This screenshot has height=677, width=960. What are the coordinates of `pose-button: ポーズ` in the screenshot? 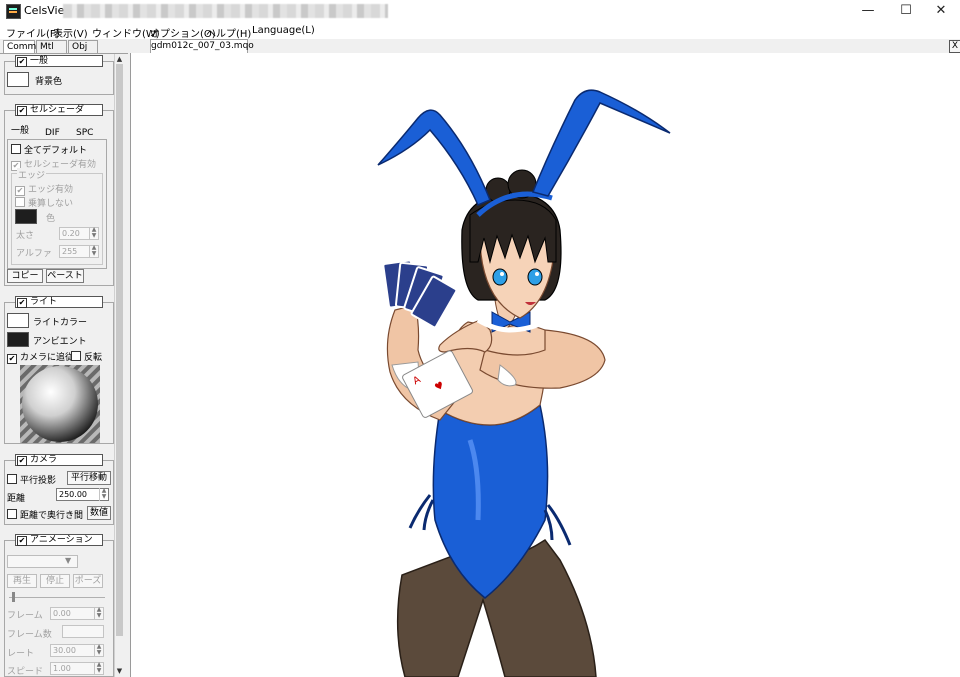 It's located at (88, 581).